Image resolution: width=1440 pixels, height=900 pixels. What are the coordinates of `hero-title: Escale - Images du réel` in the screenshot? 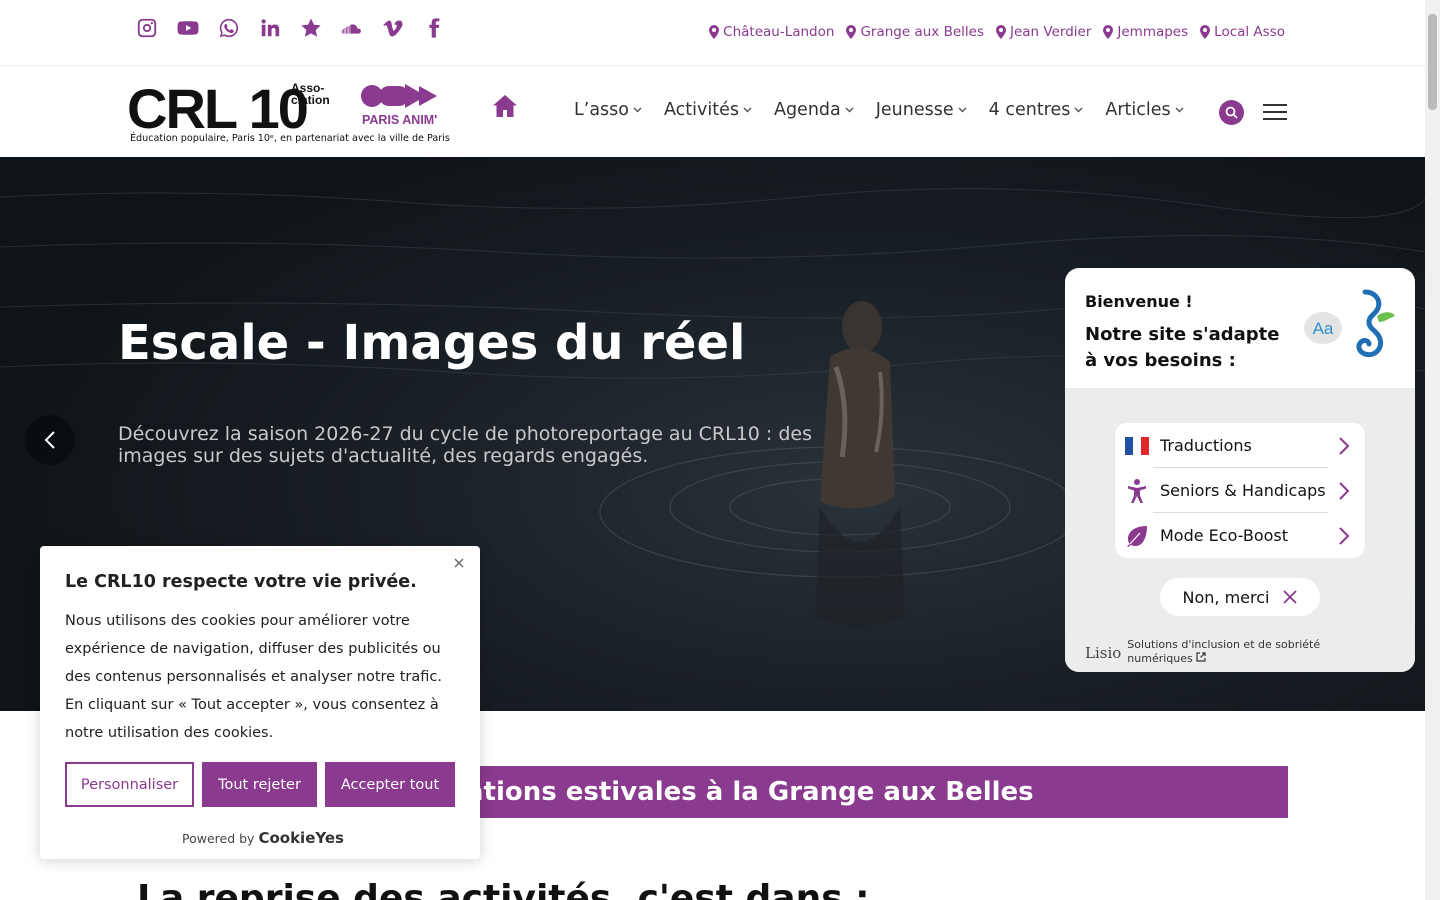 It's located at (432, 343).